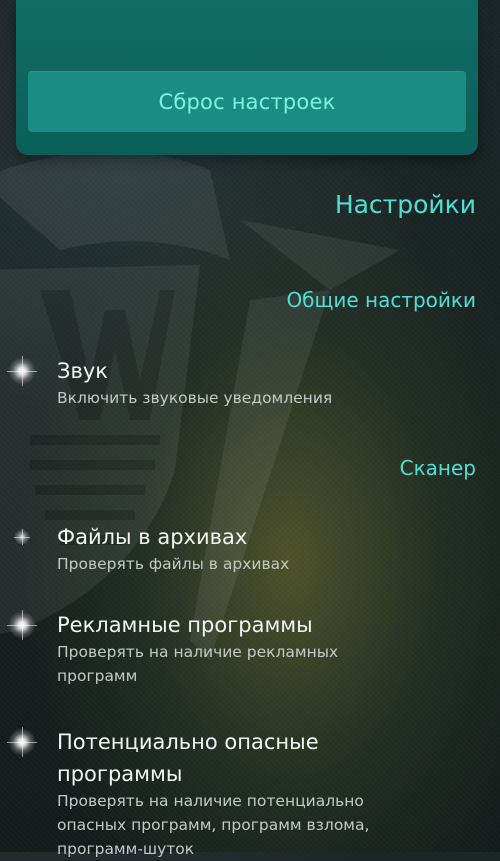  What do you see at coordinates (82, 371) in the screenshot?
I see `setting-title: Звук` at bounding box center [82, 371].